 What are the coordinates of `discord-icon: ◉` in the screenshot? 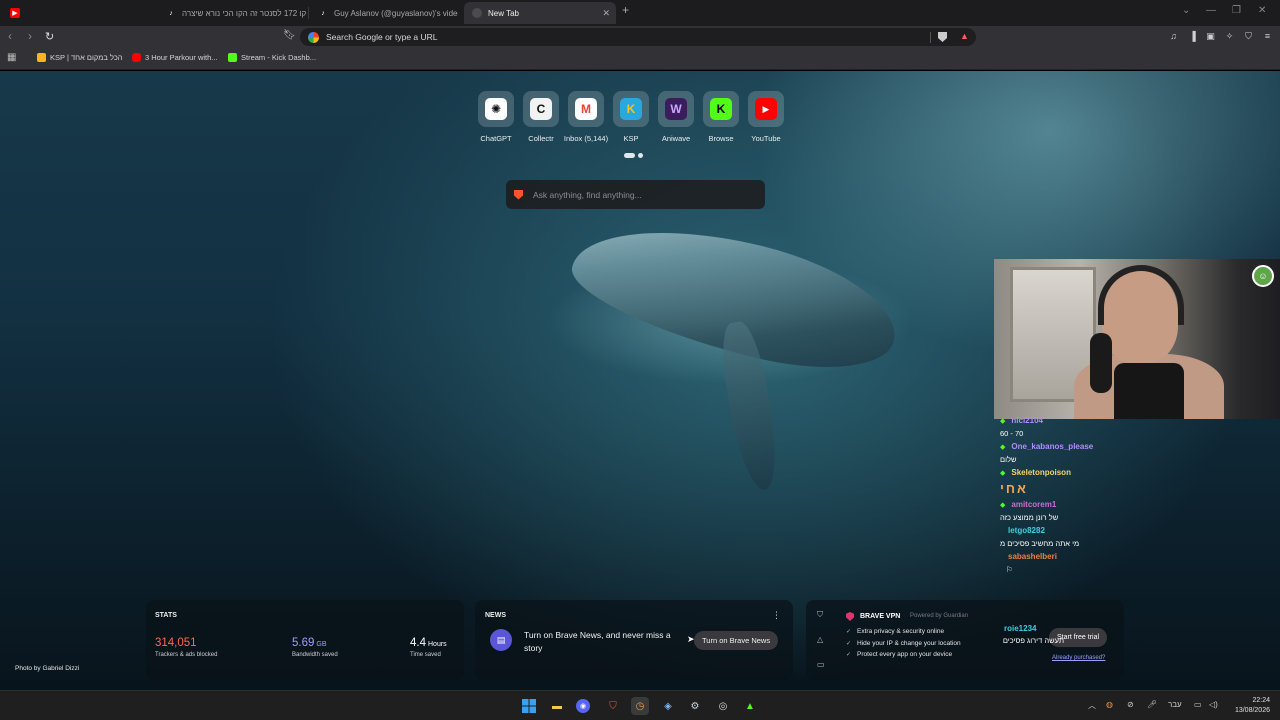 It's located at (583, 706).